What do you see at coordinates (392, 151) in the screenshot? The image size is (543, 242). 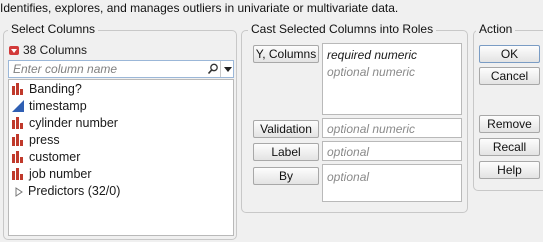 I see `label-drop-zone: optional` at bounding box center [392, 151].